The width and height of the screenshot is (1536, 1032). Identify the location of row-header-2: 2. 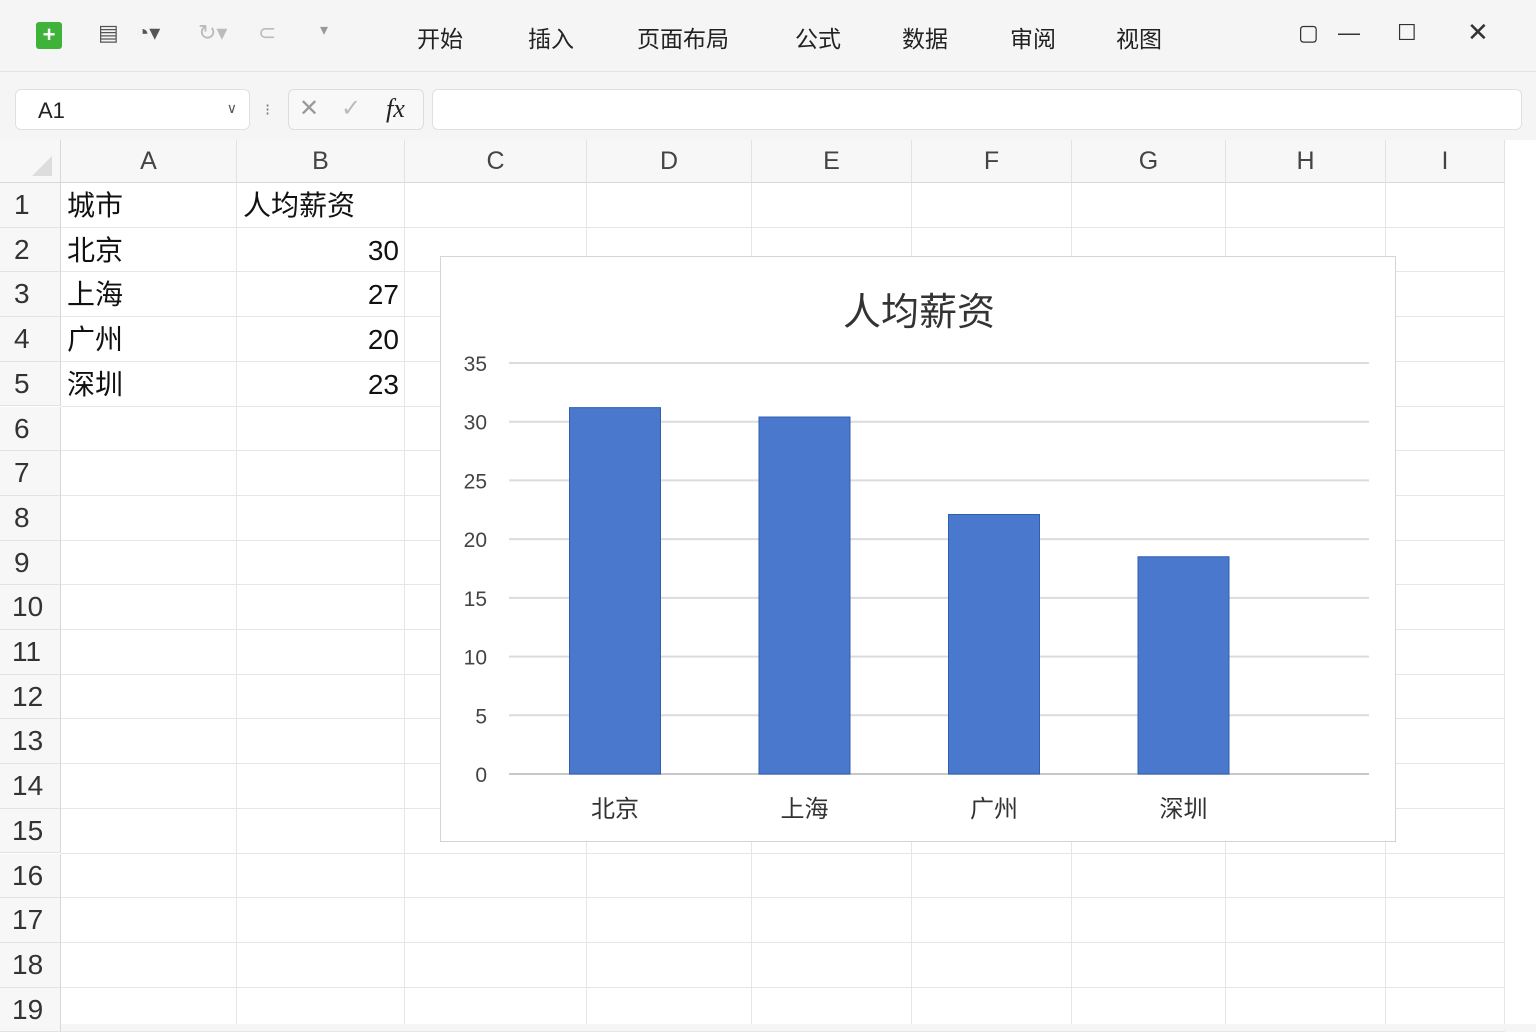
(30, 250).